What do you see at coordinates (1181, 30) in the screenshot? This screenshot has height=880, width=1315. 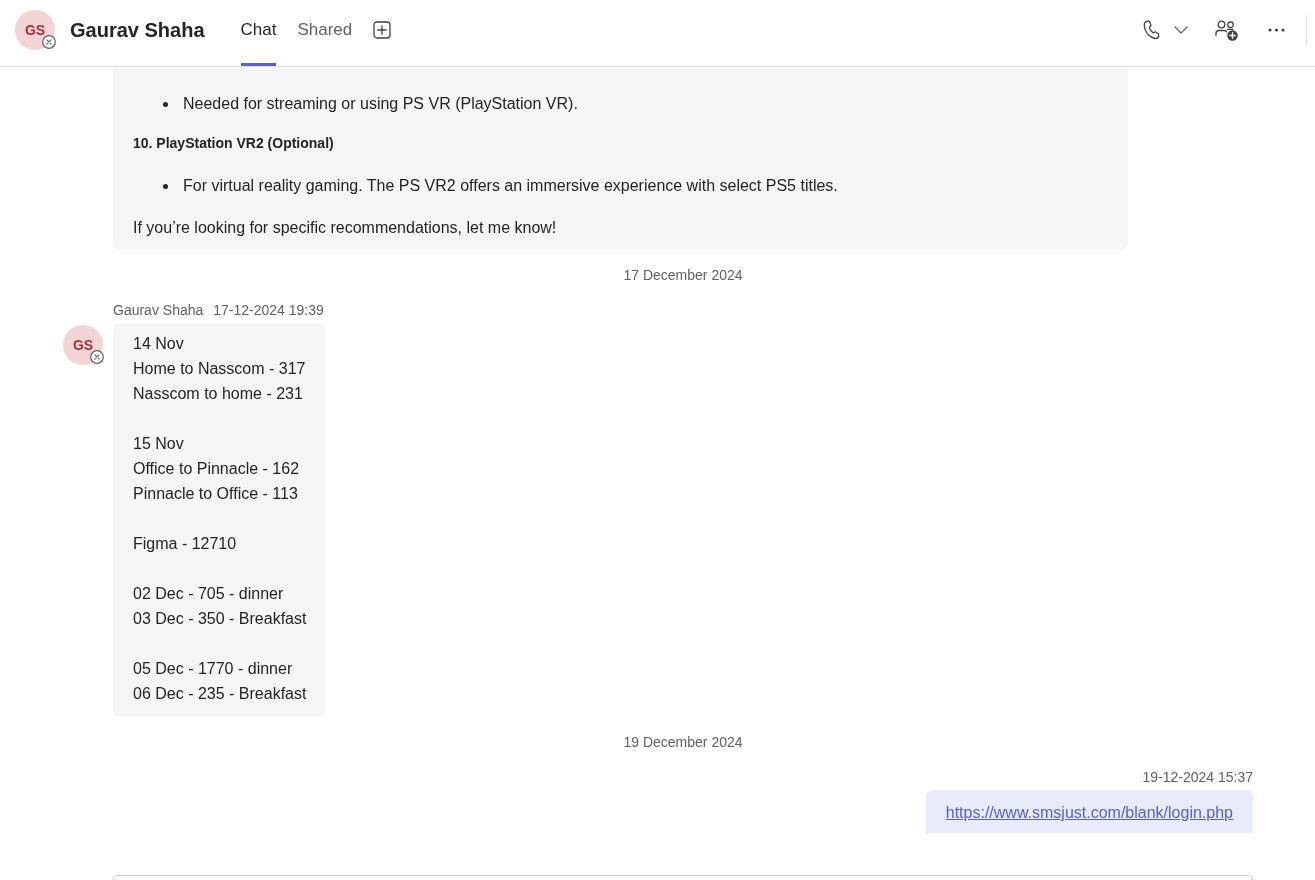 I see `chevron-down-icon` at bounding box center [1181, 30].